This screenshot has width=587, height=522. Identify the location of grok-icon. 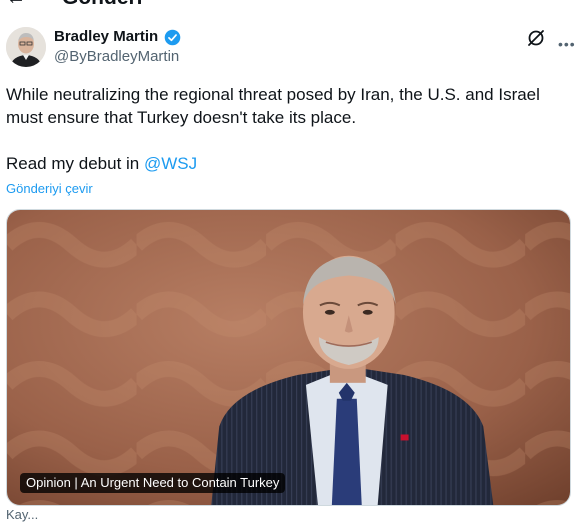
(536, 38).